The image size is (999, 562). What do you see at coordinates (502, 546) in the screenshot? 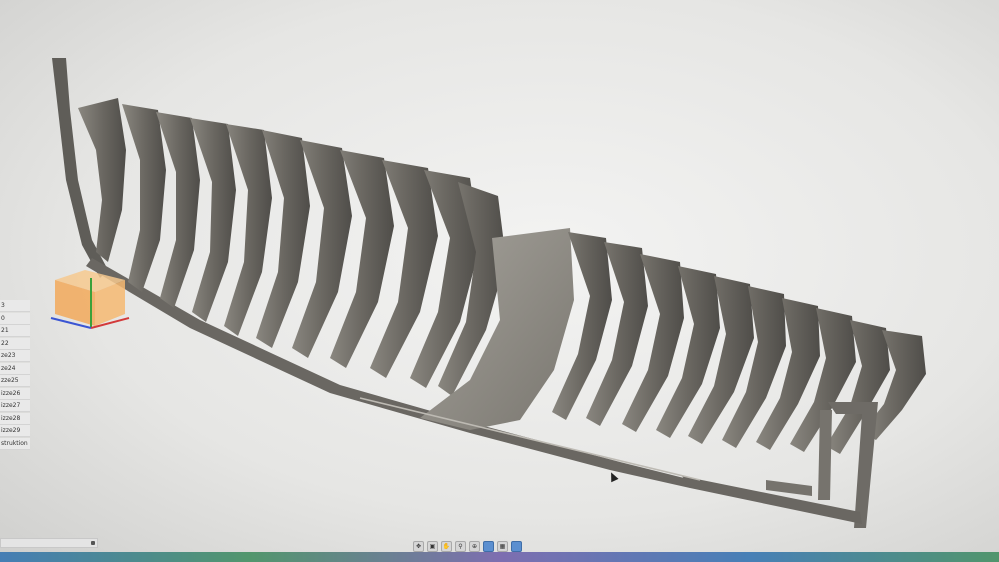
I see `grid-icon: ▦` at bounding box center [502, 546].